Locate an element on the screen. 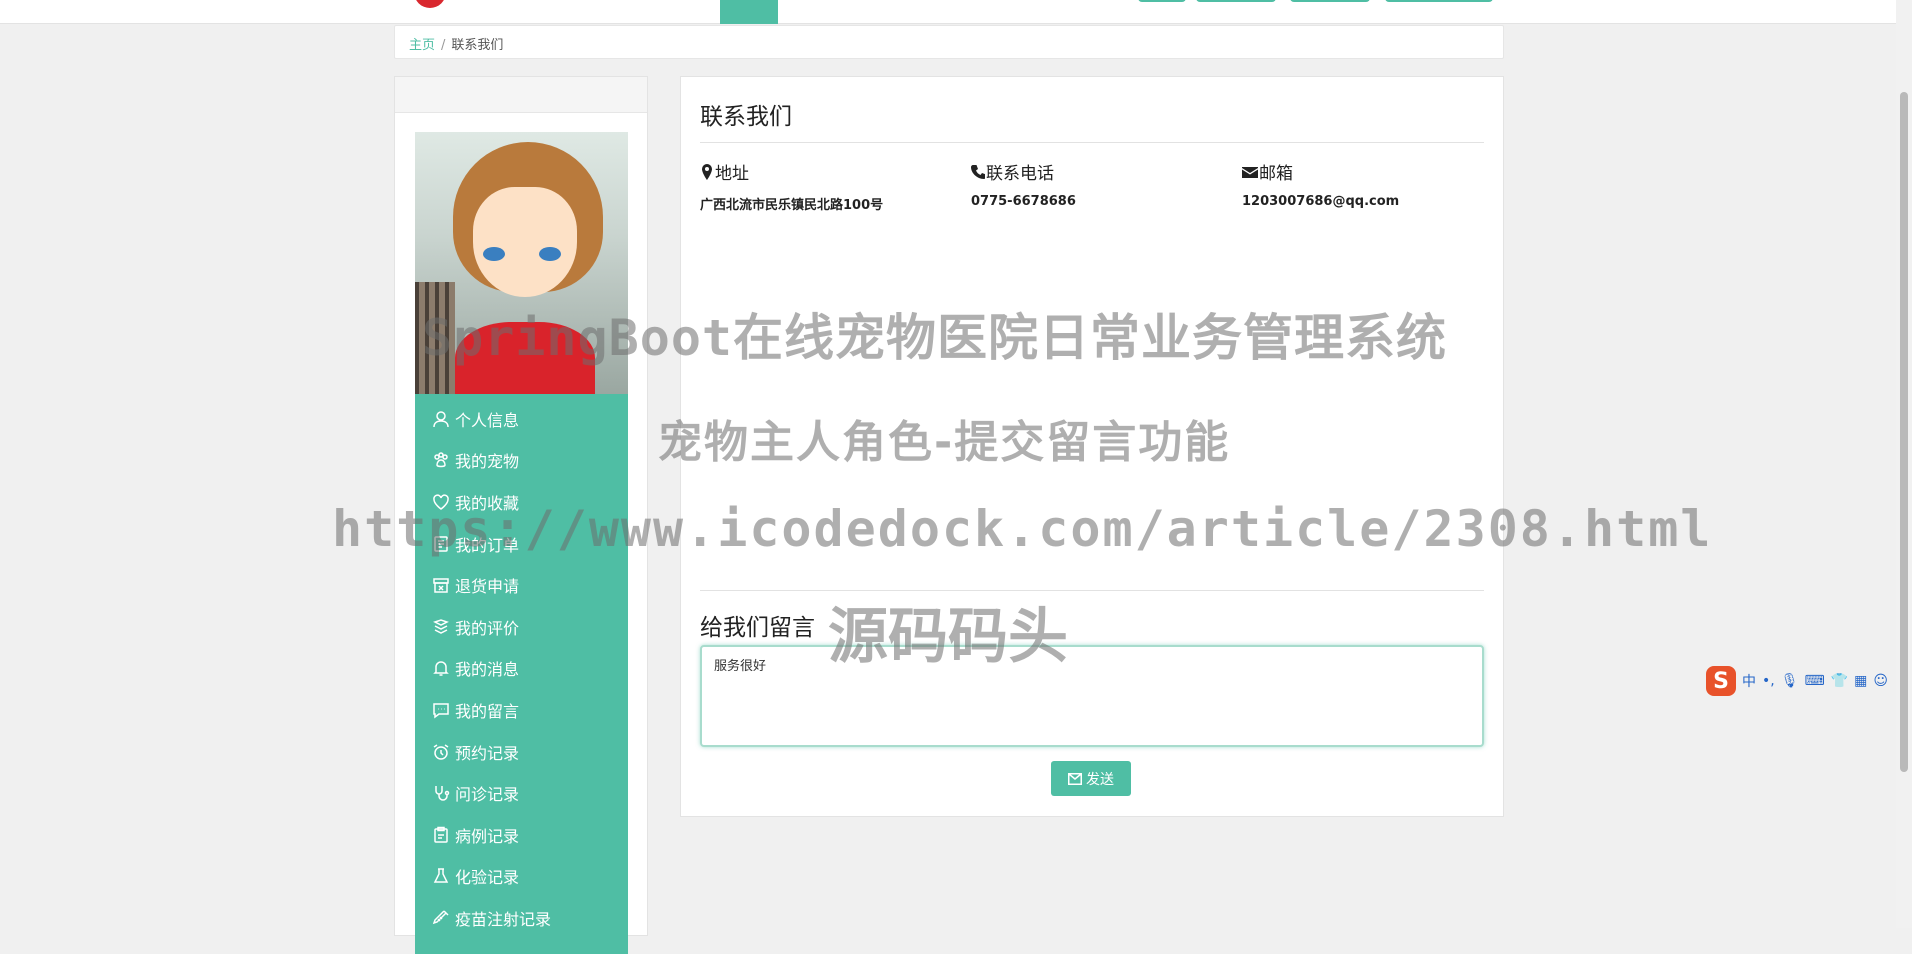  nav-active-tab is located at coordinates (749, 12).